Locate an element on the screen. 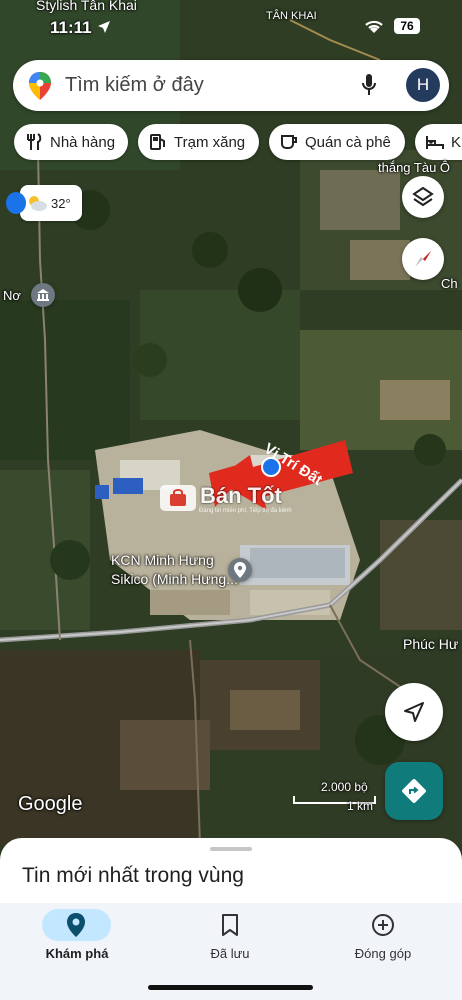 The image size is (462, 1000). status-carrier-text: Stylish Tân Khai is located at coordinates (86, 6).